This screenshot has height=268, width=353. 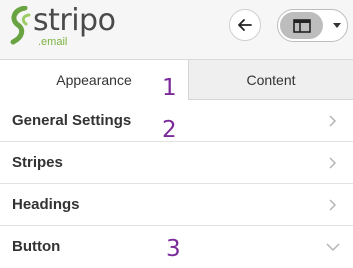 I want to click on layout-button, so click(x=301, y=25).